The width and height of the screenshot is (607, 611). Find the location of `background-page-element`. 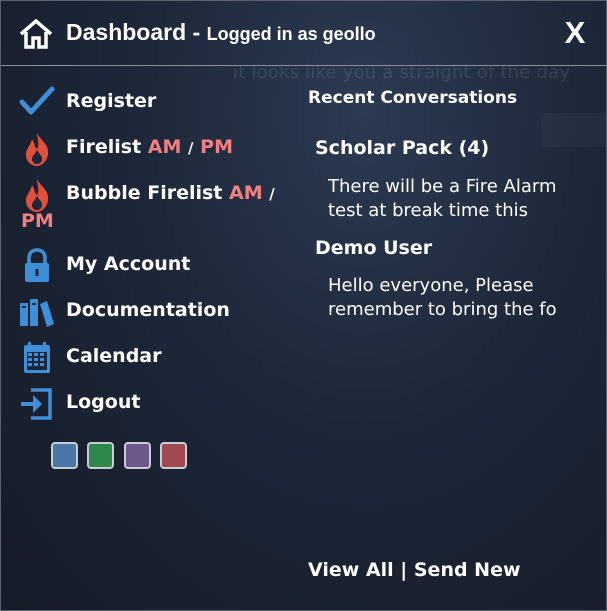

background-page-element is located at coordinates (573, 130).